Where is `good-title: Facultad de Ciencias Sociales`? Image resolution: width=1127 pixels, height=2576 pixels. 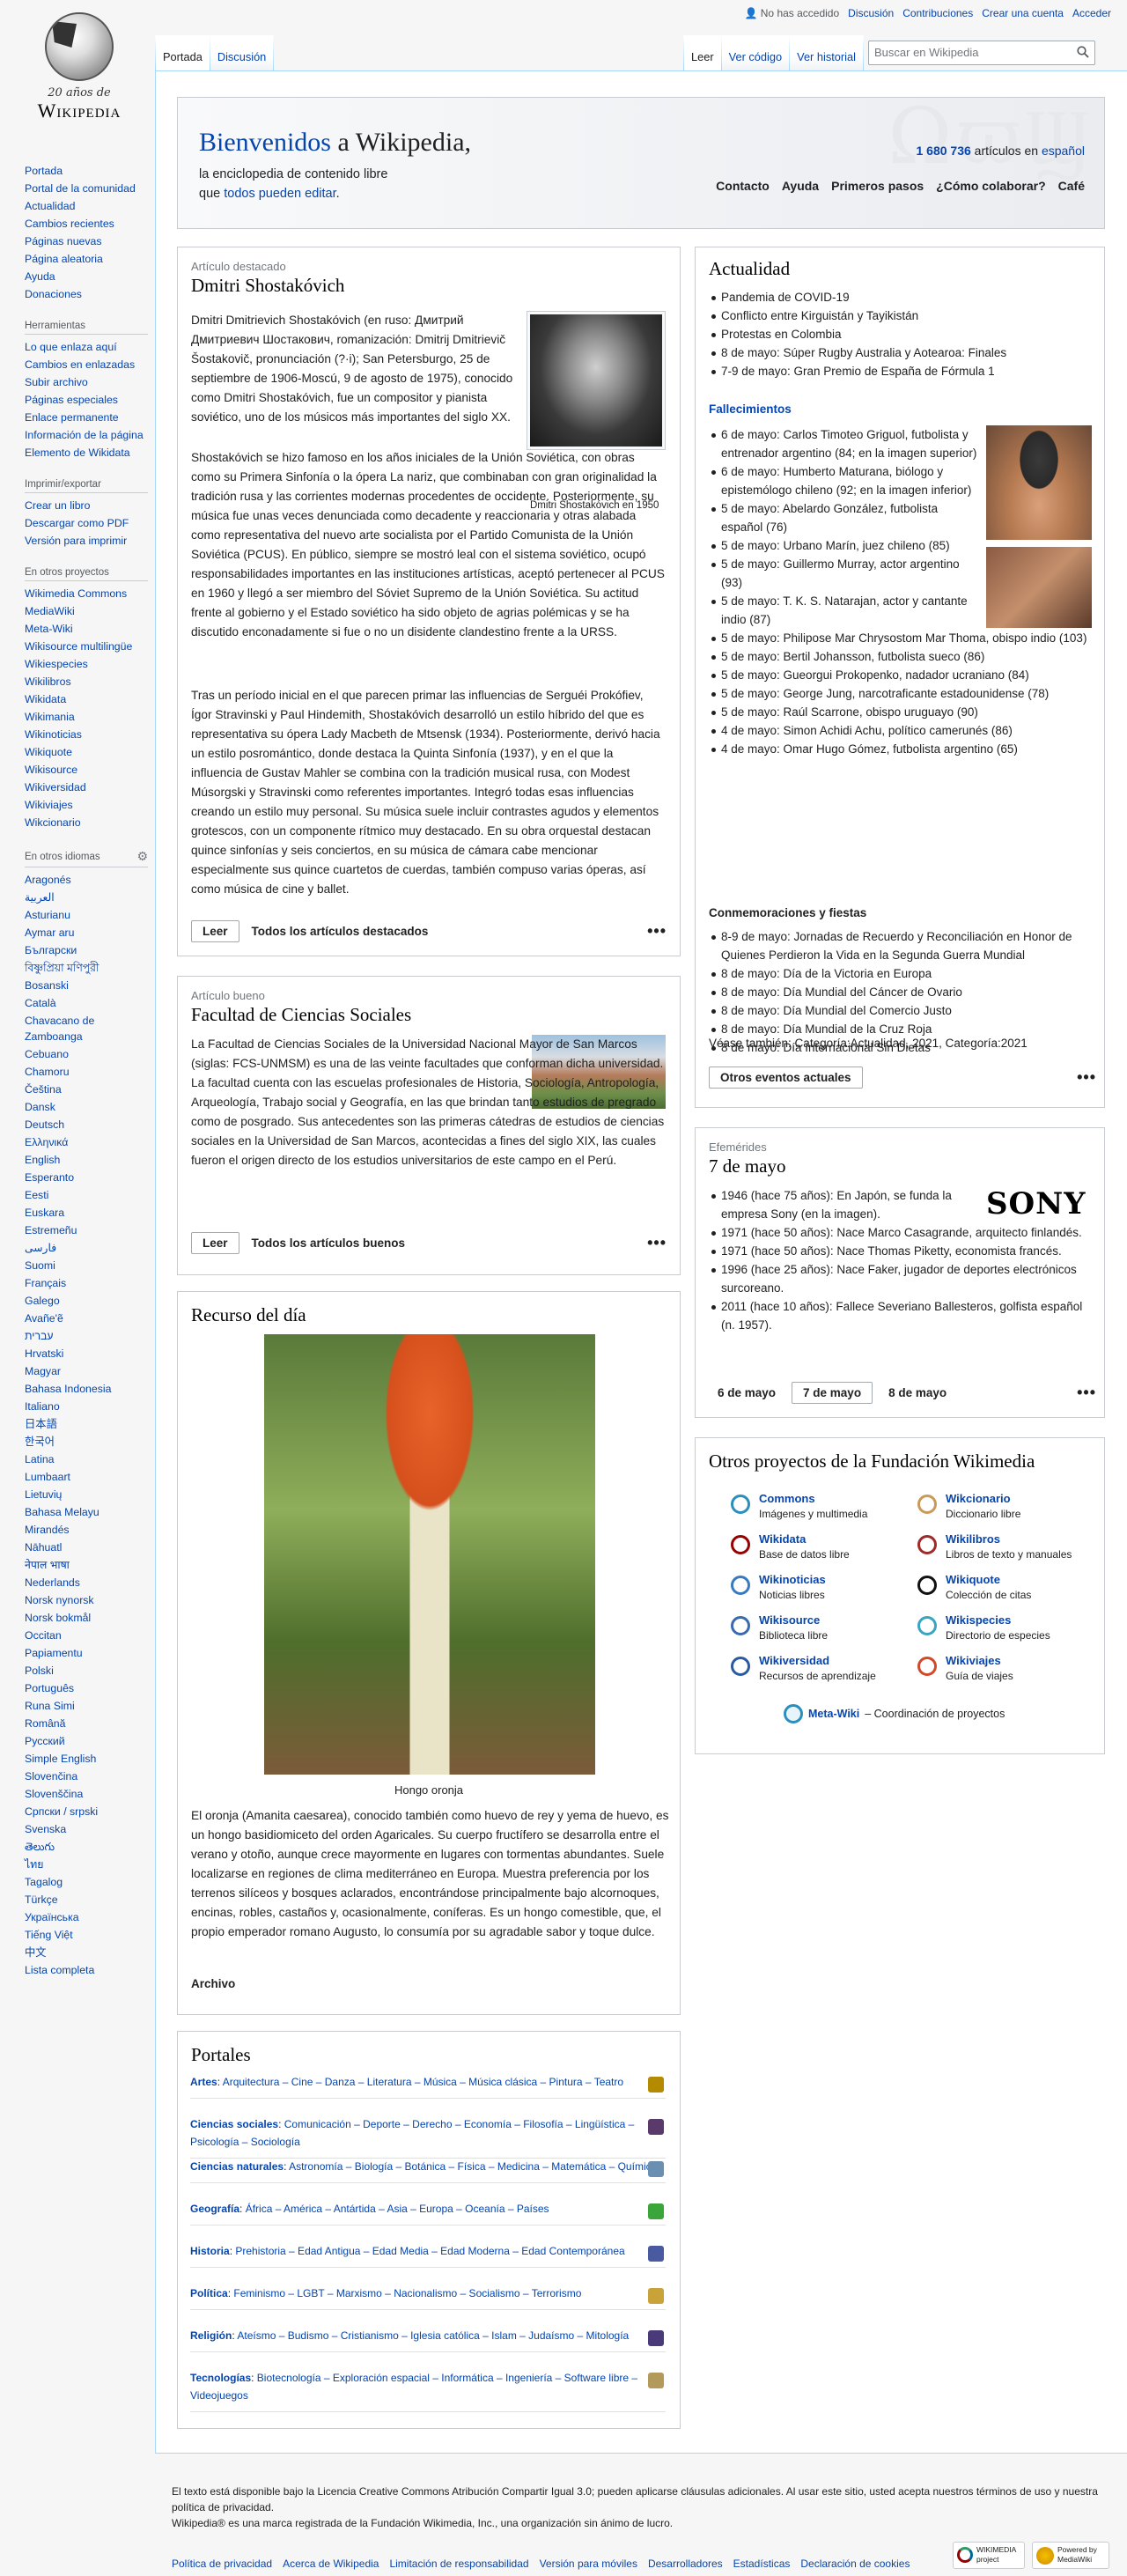 good-title: Facultad de Ciencias Sociales is located at coordinates (301, 1015).